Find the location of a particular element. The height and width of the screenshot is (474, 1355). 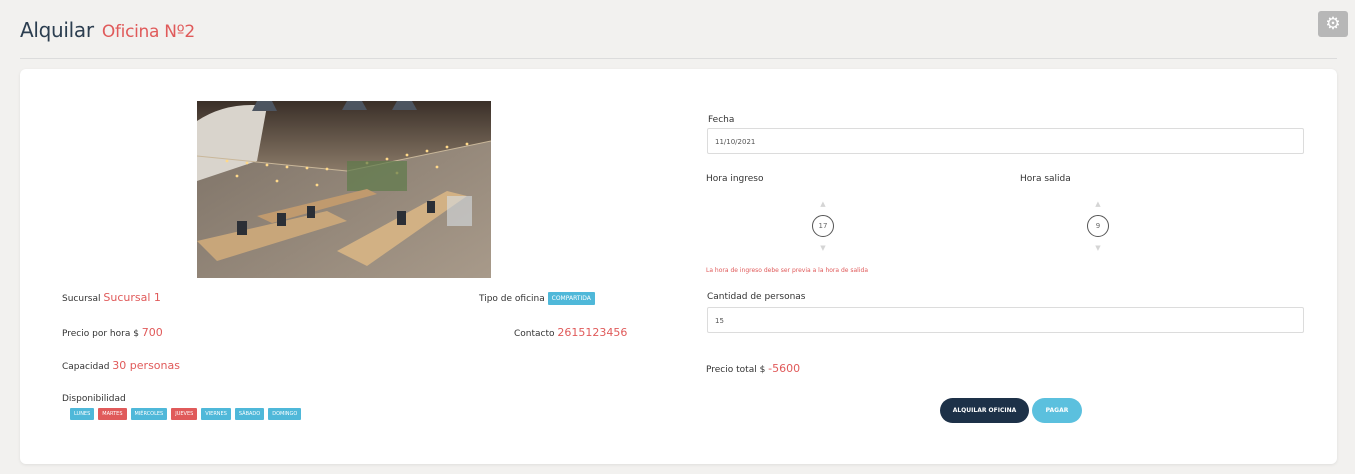

tipo-oficina-info: Tipo de oficina COMPARTIDA is located at coordinates (537, 298).